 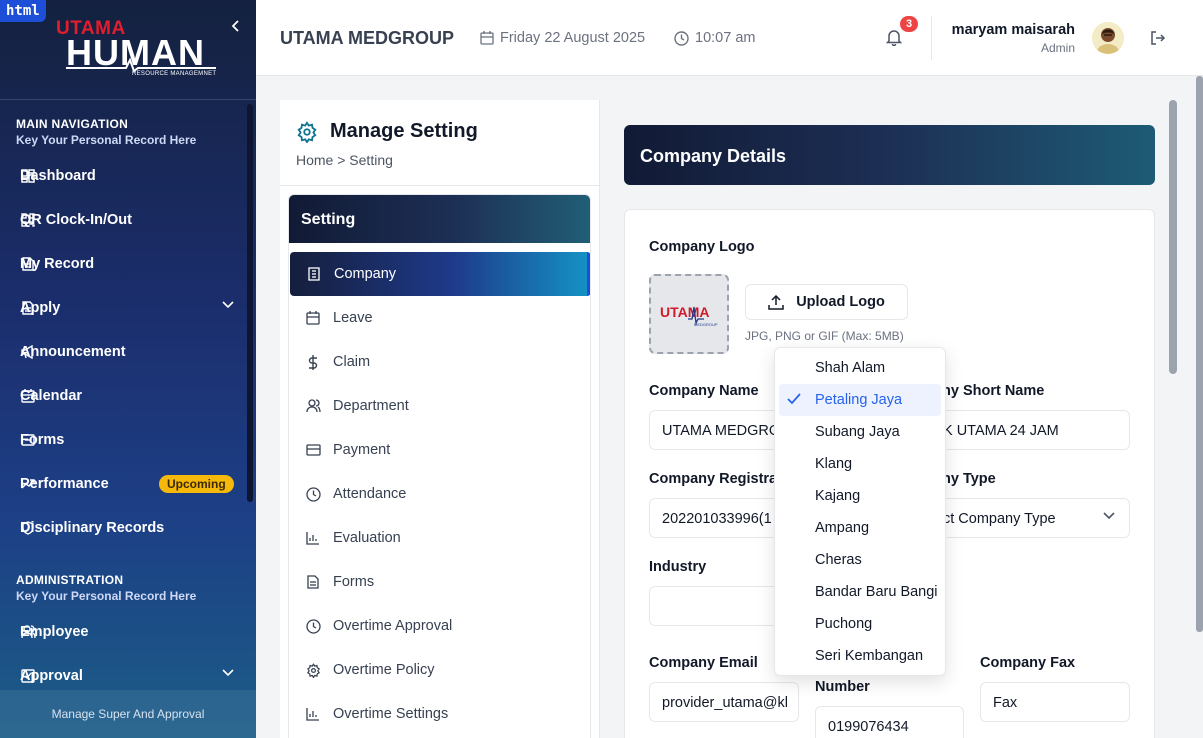 What do you see at coordinates (725, 38) in the screenshot?
I see `header-time-text: 10:07 am` at bounding box center [725, 38].